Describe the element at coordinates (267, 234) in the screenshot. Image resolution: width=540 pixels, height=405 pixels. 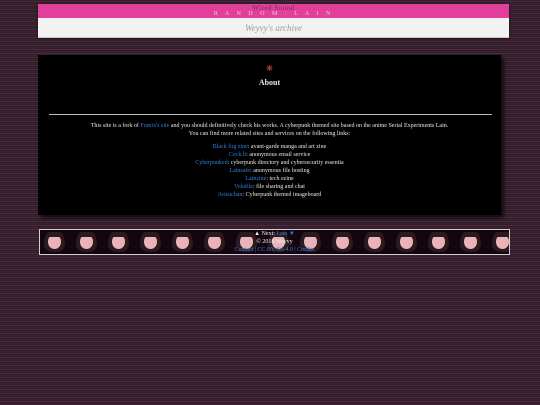
I see `next-label: Next` at that location.